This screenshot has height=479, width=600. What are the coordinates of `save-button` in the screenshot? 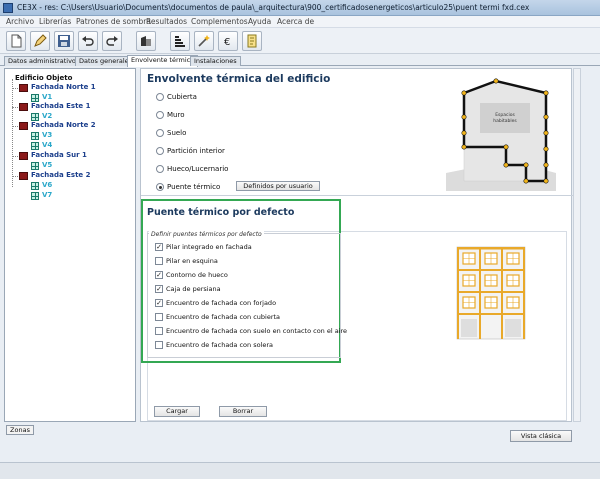 It's located at (64, 41).